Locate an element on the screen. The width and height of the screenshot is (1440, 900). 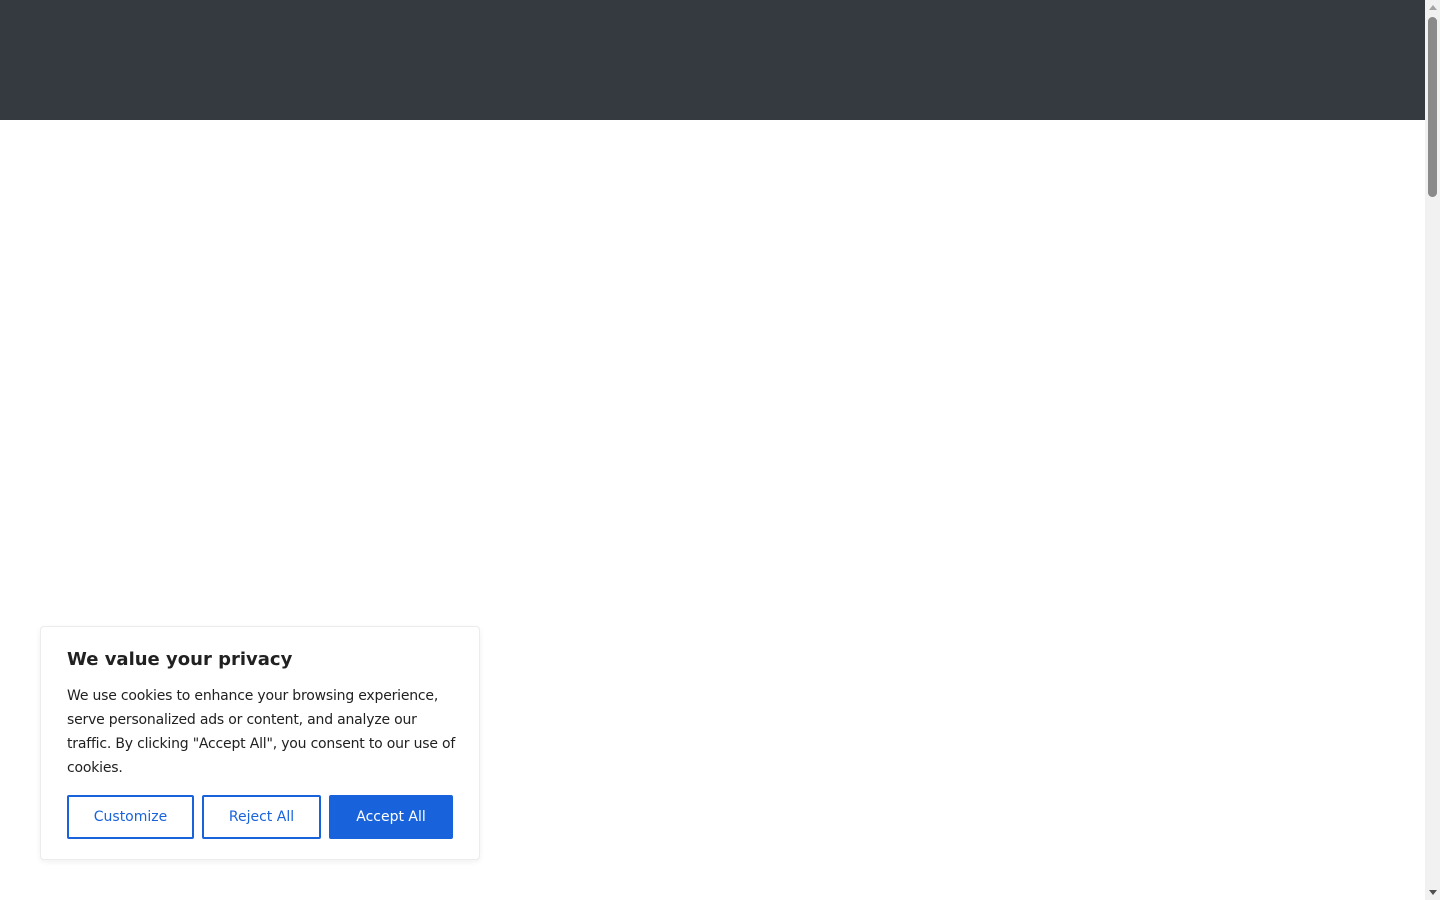
reject-all-button: Reject All is located at coordinates (261, 817).